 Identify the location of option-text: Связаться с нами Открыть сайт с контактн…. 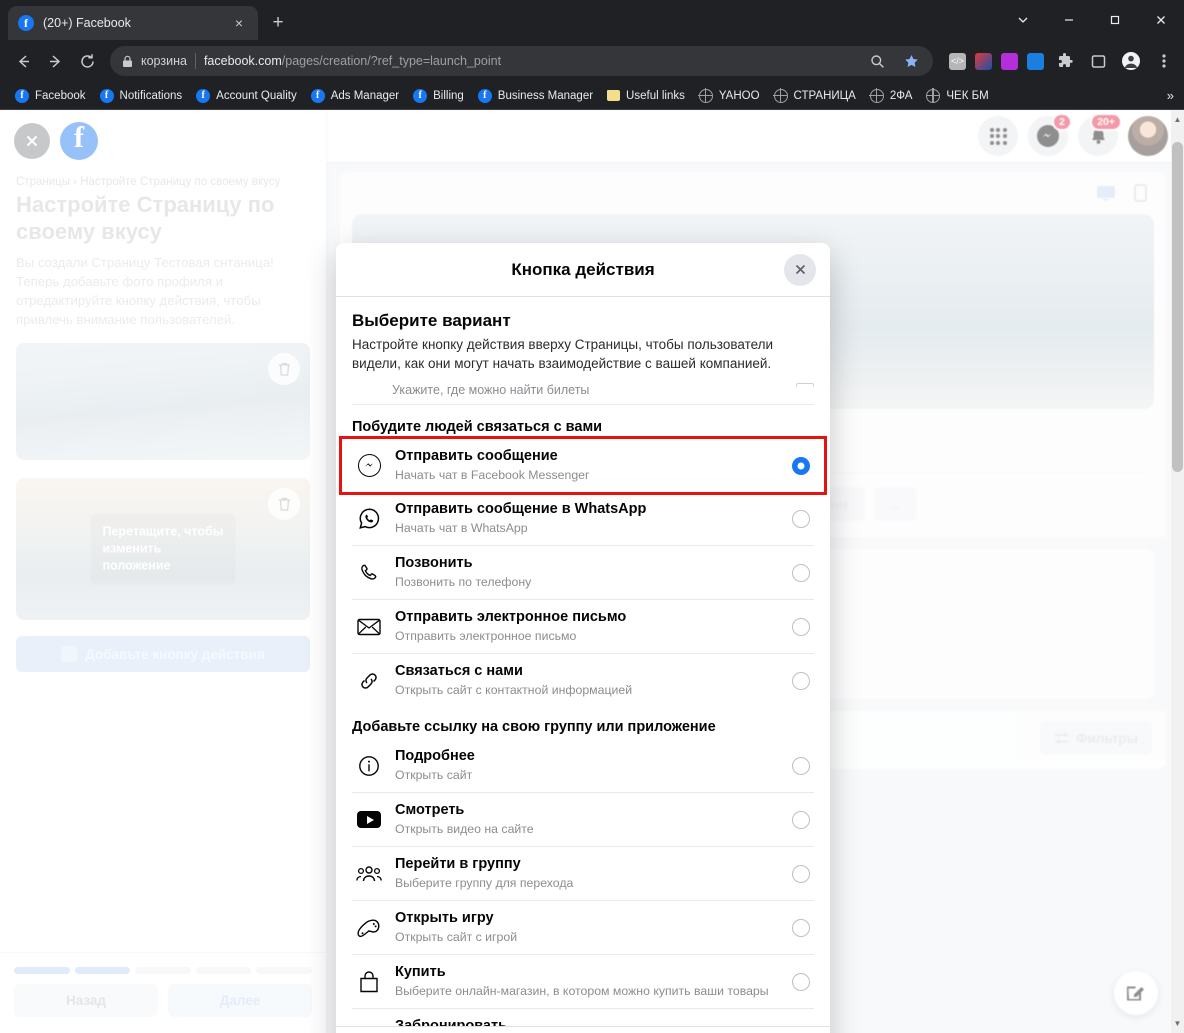
(587, 680).